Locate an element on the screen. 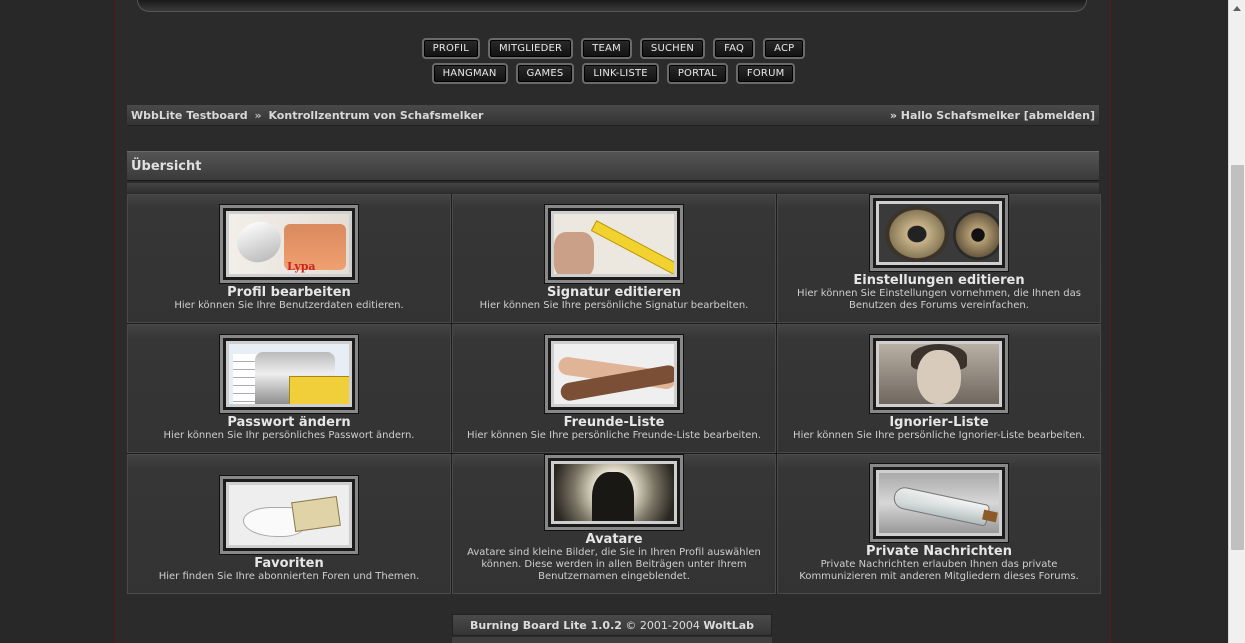  dove-letter-image is located at coordinates (289, 515).